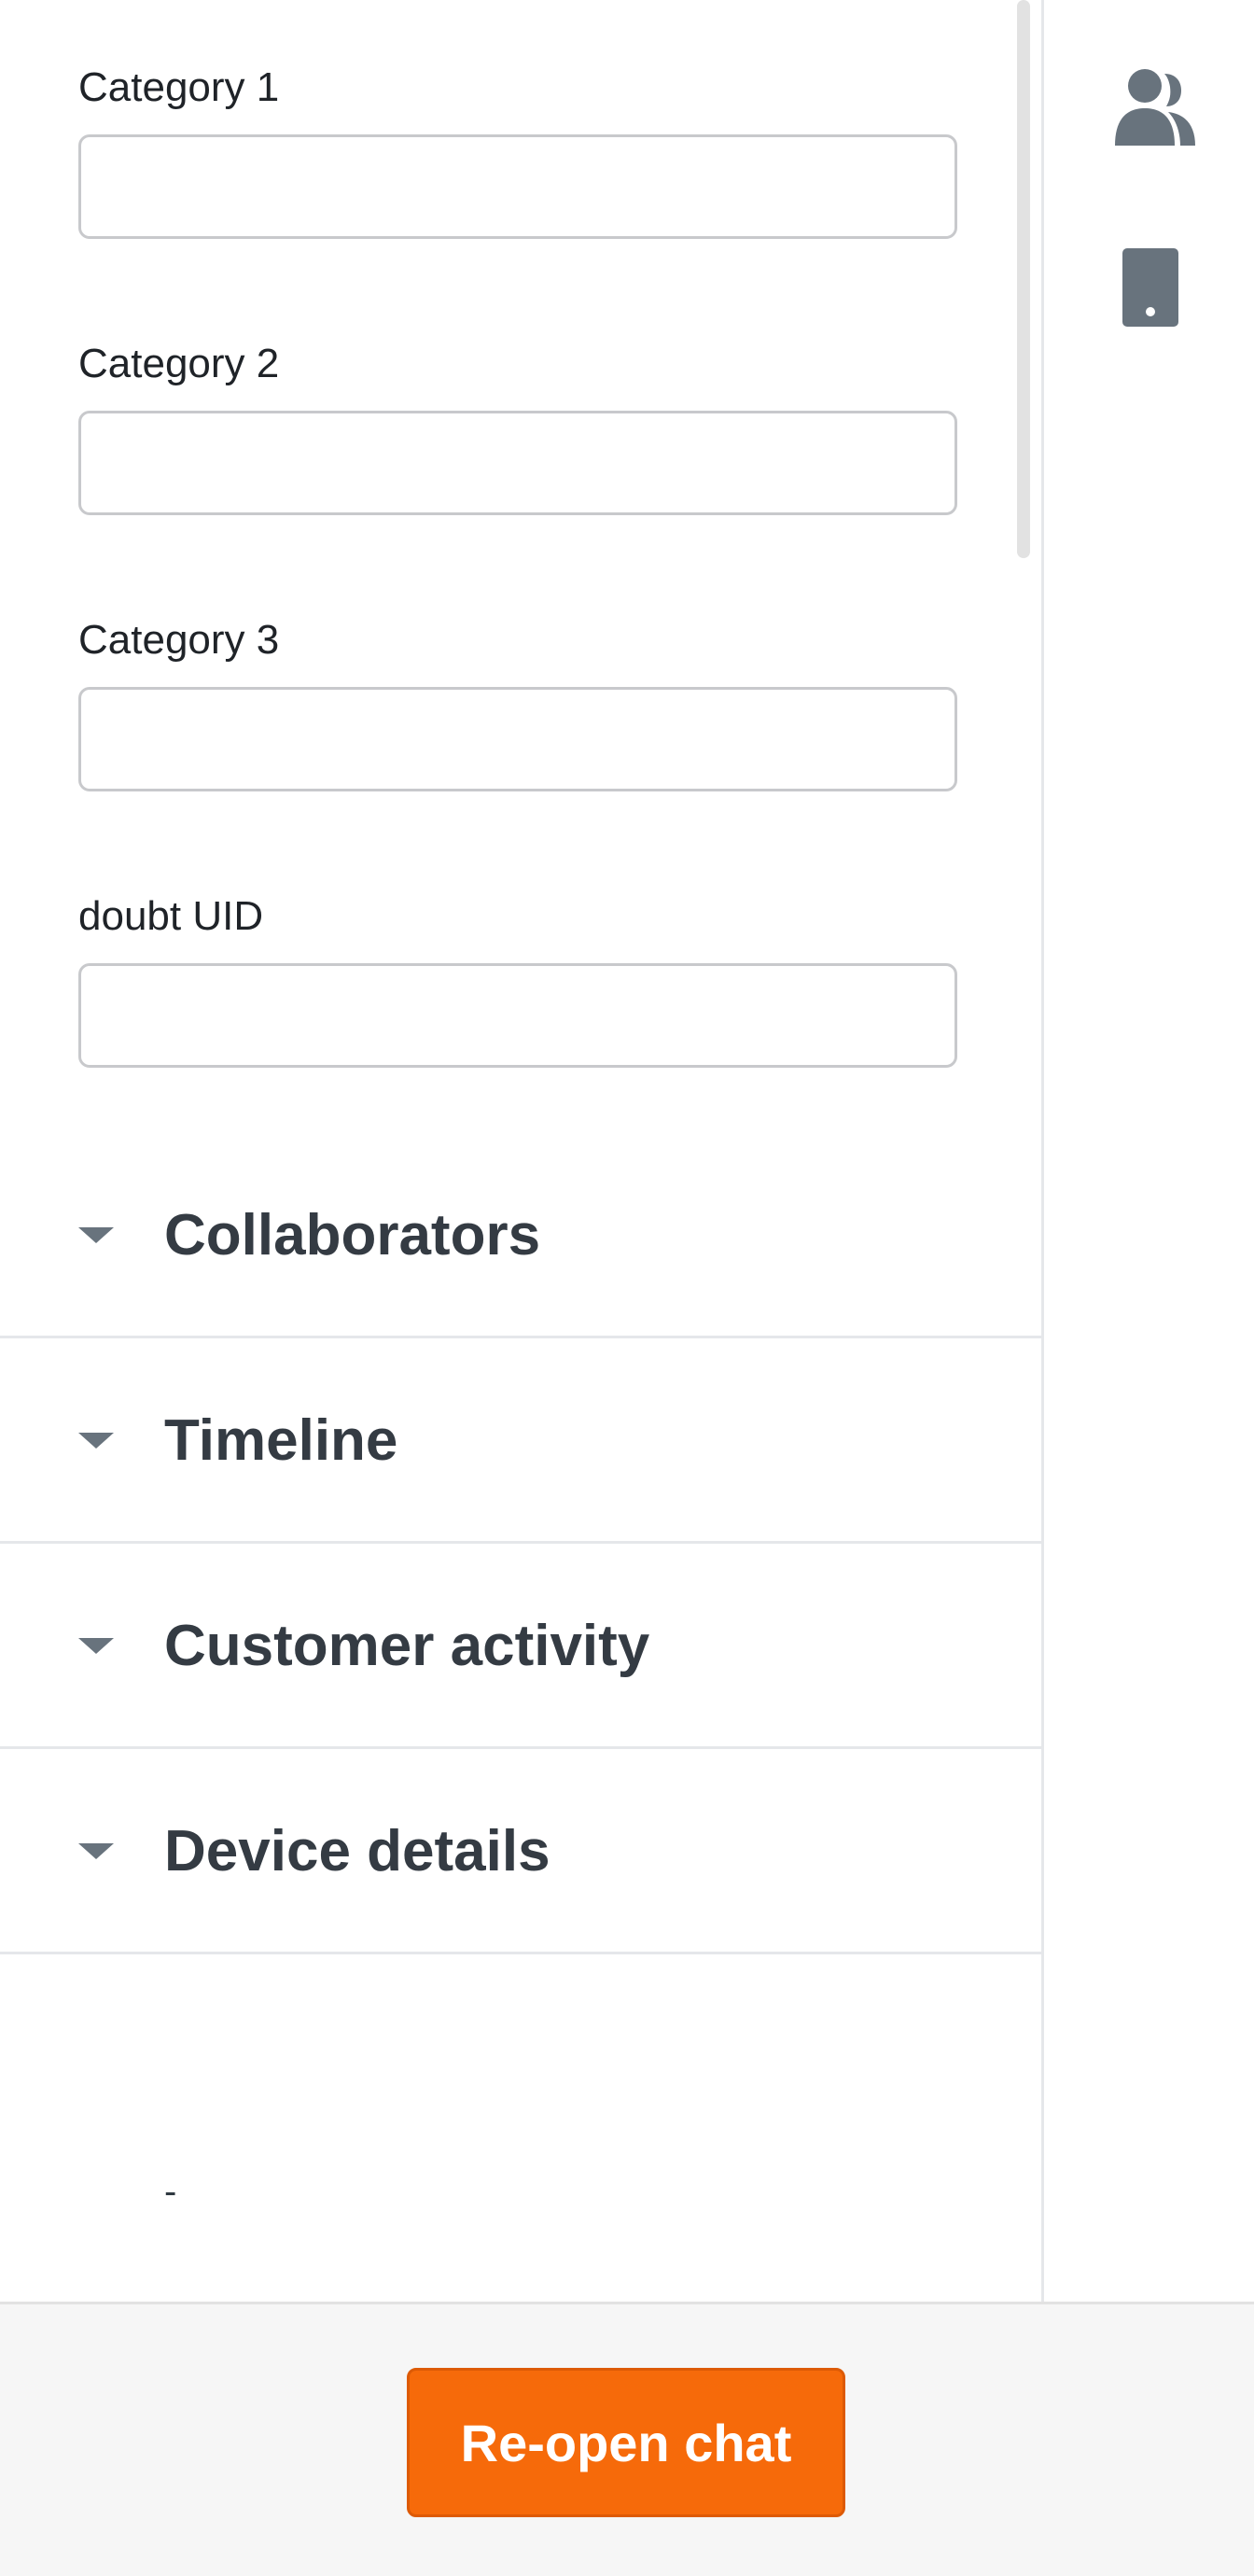 Image resolution: width=1254 pixels, height=2576 pixels. What do you see at coordinates (179, 640) in the screenshot?
I see `category-3-label: Category 3` at bounding box center [179, 640].